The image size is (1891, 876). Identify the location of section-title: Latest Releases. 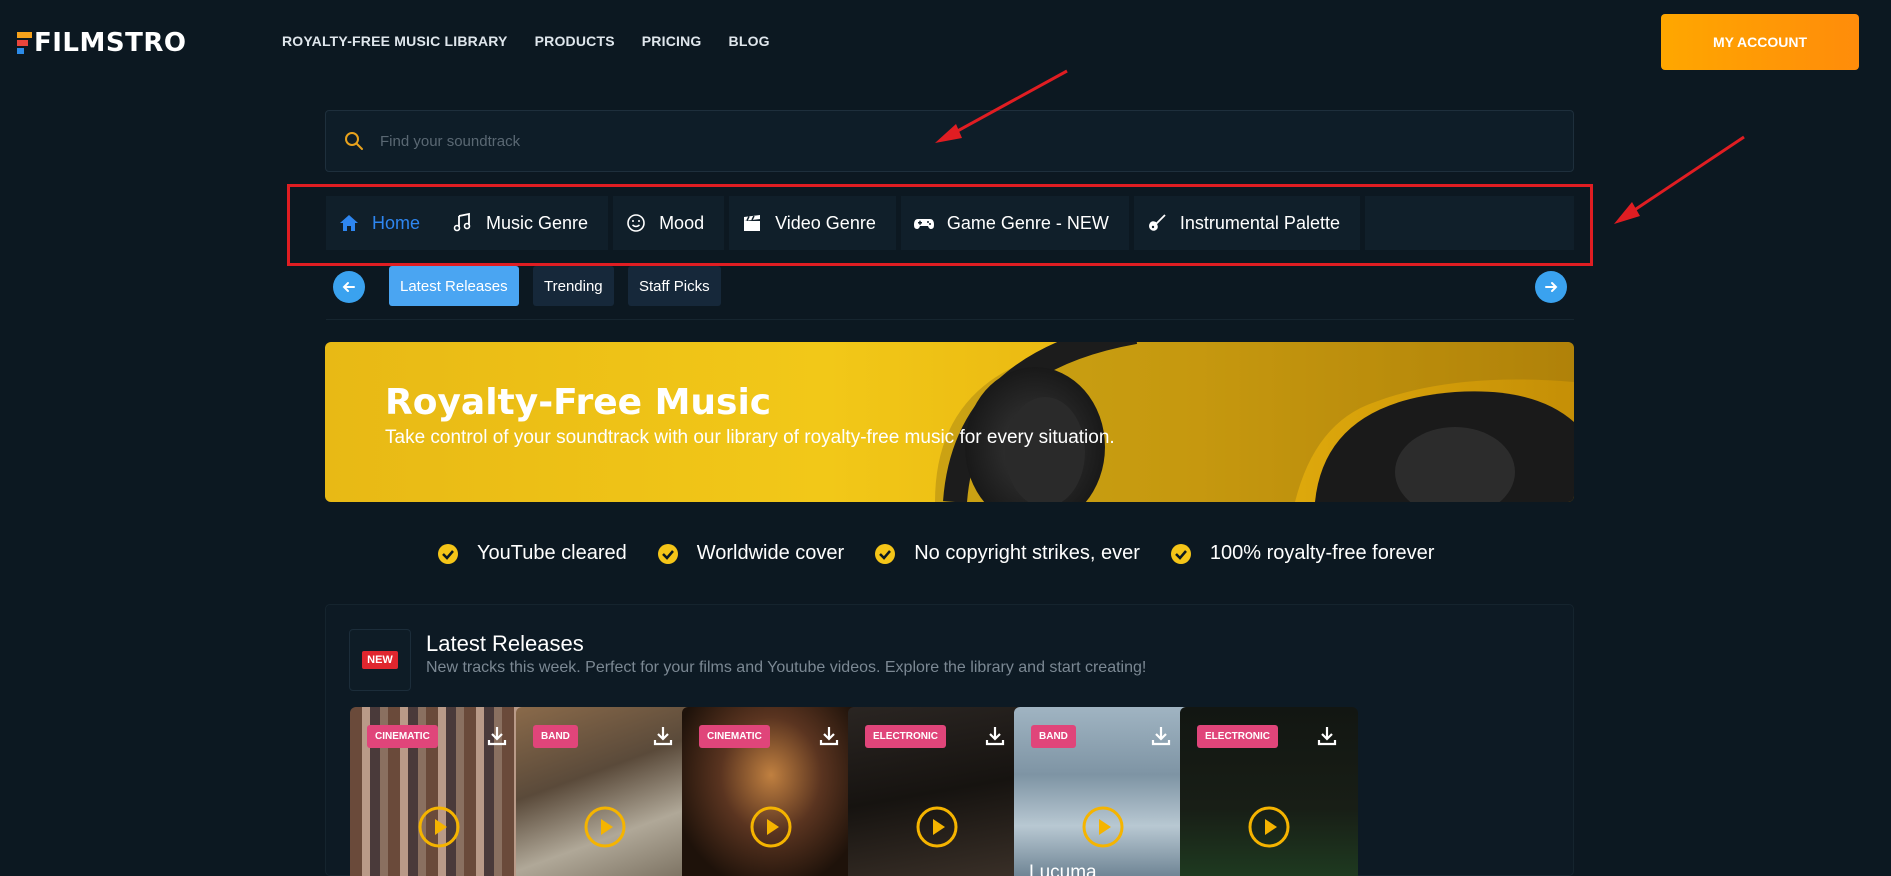
(505, 643).